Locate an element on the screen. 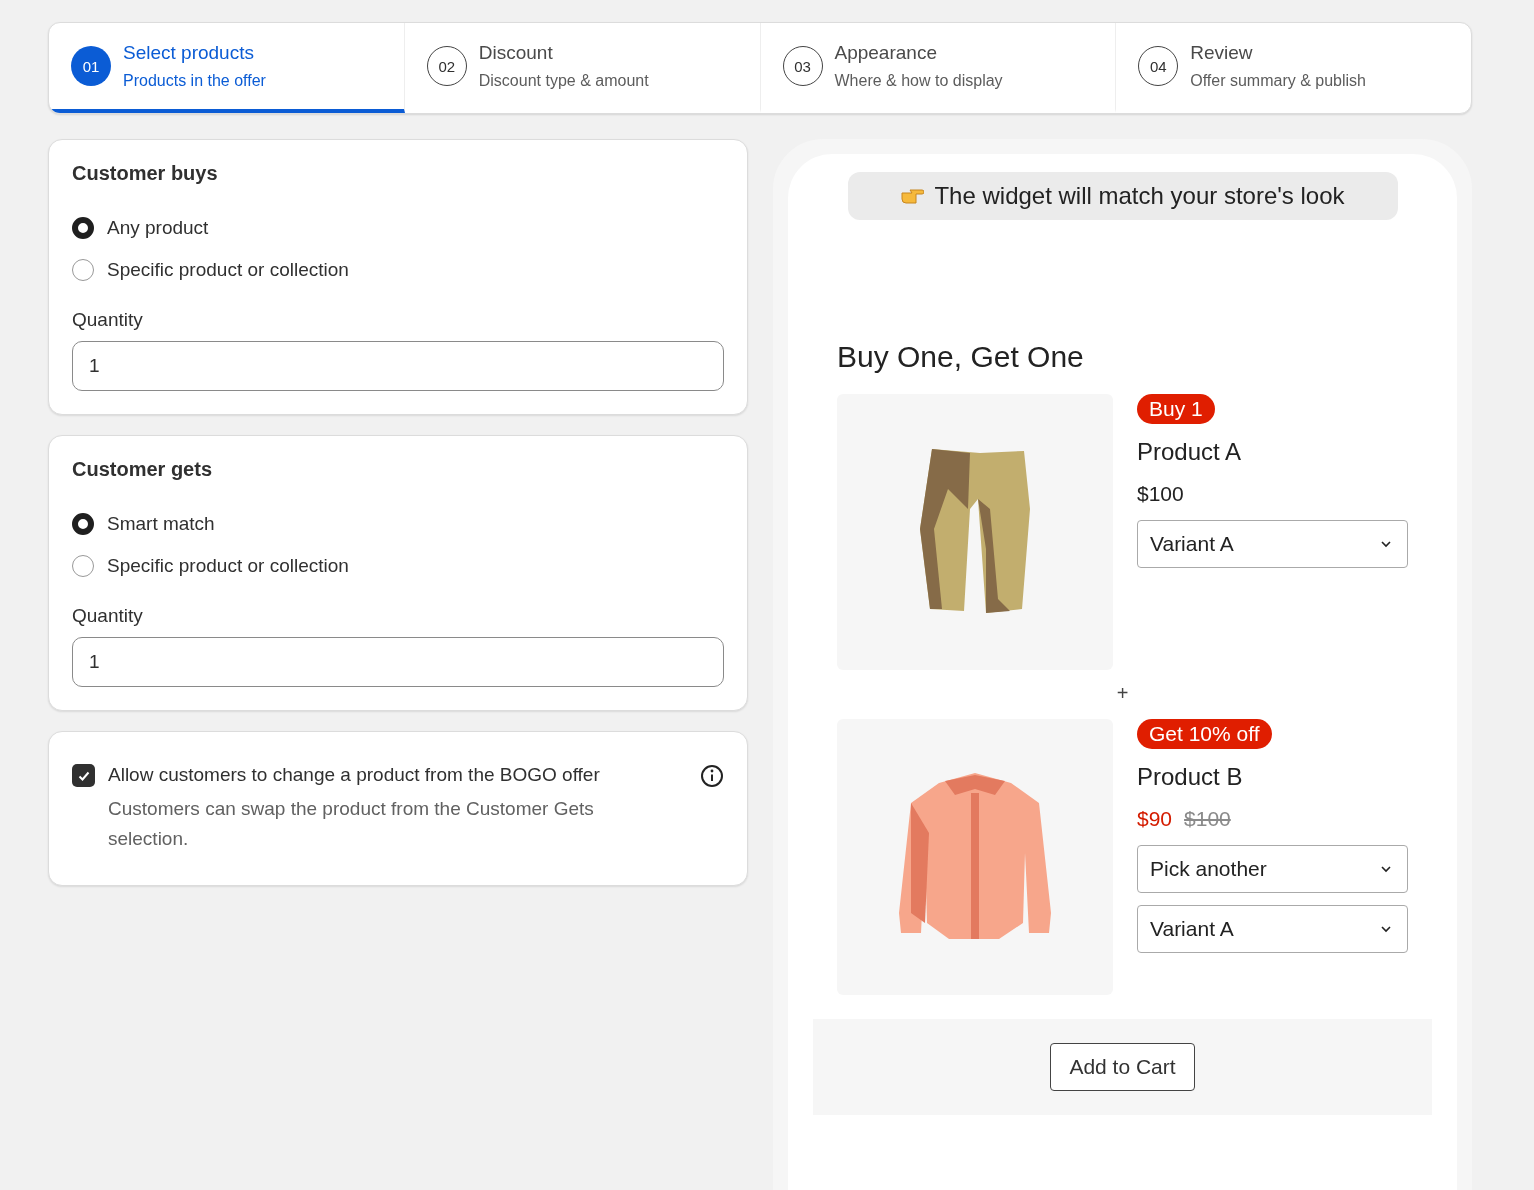 Image resolution: width=1534 pixels, height=1190 pixels. step-tab: 02 Discount Discount type & amount is located at coordinates (582, 68).